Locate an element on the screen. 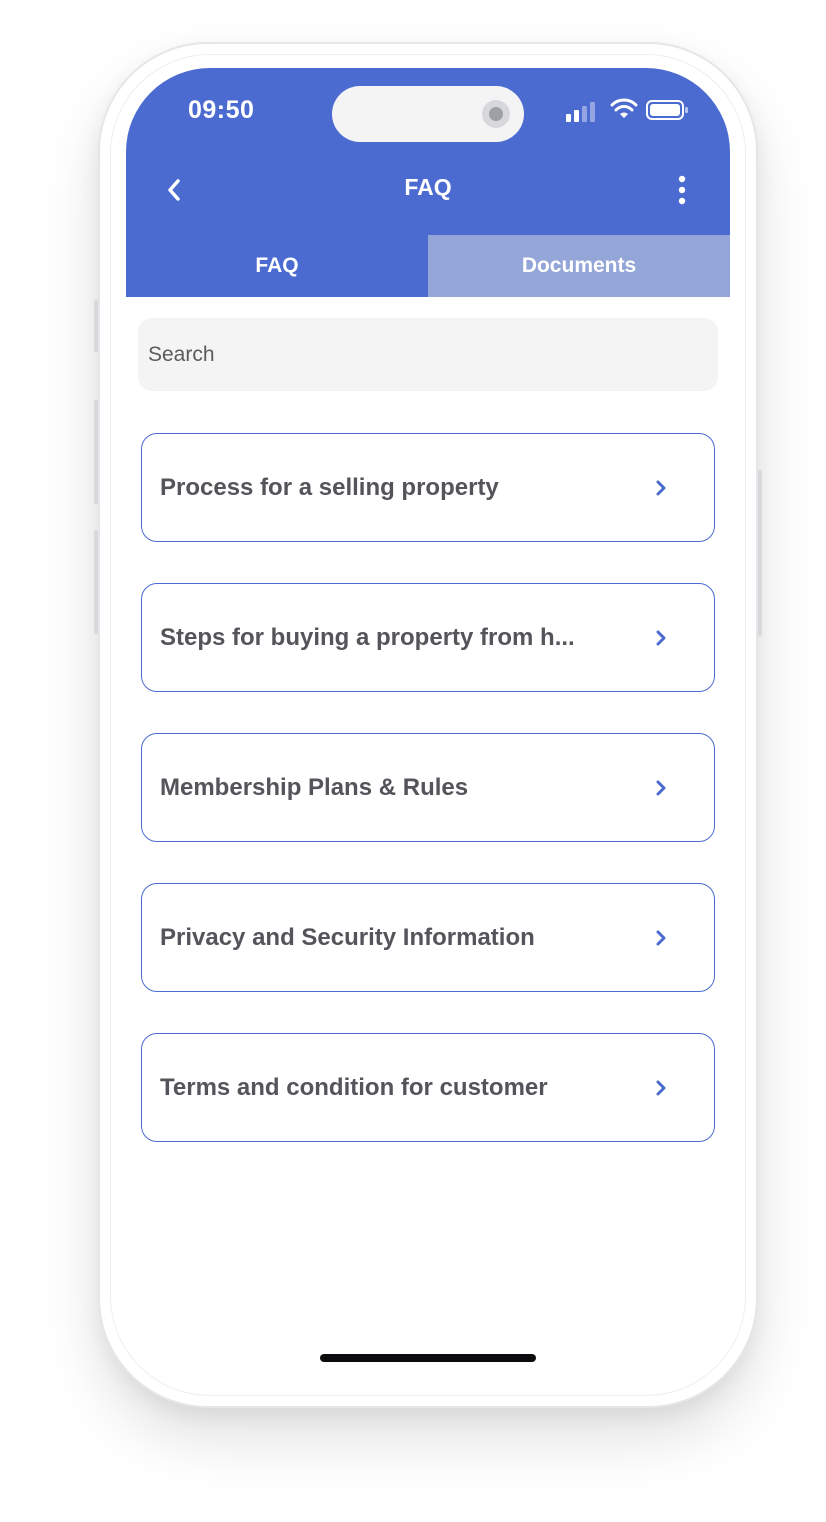 The image size is (826, 1522). more-options-button is located at coordinates (682, 190).